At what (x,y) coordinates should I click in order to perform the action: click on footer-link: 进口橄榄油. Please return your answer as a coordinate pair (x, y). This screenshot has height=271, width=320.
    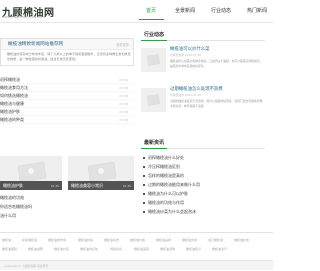
    Looking at the image, I should click on (215, 240).